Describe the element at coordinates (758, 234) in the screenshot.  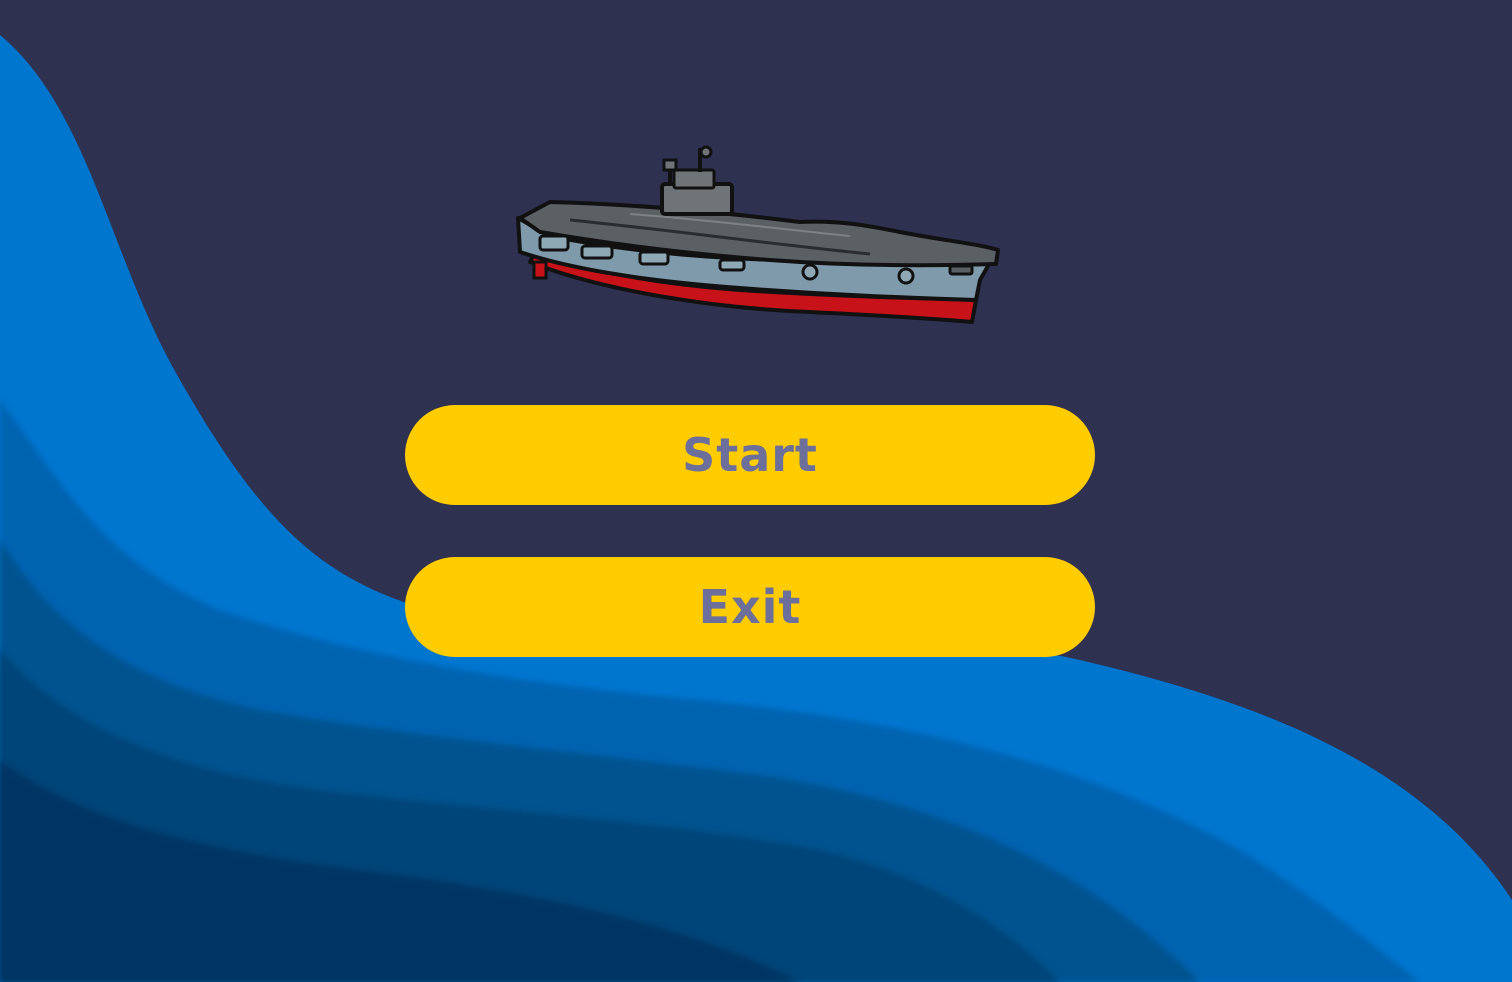
I see `aircraft-carrier-icon` at that location.